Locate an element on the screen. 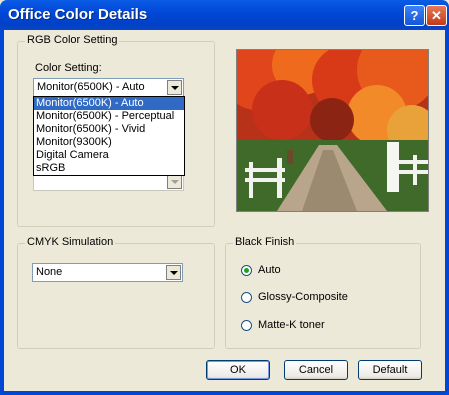 The image size is (449, 395). radio-checked-icon is located at coordinates (246, 270).